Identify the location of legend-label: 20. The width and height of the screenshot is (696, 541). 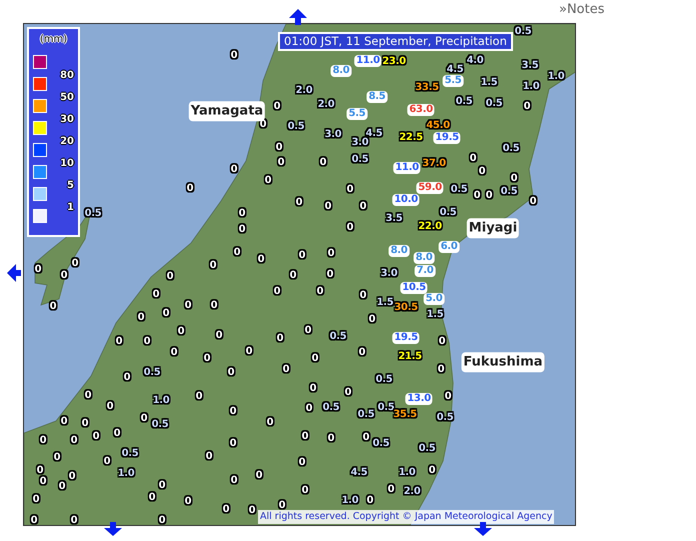
(66, 141).